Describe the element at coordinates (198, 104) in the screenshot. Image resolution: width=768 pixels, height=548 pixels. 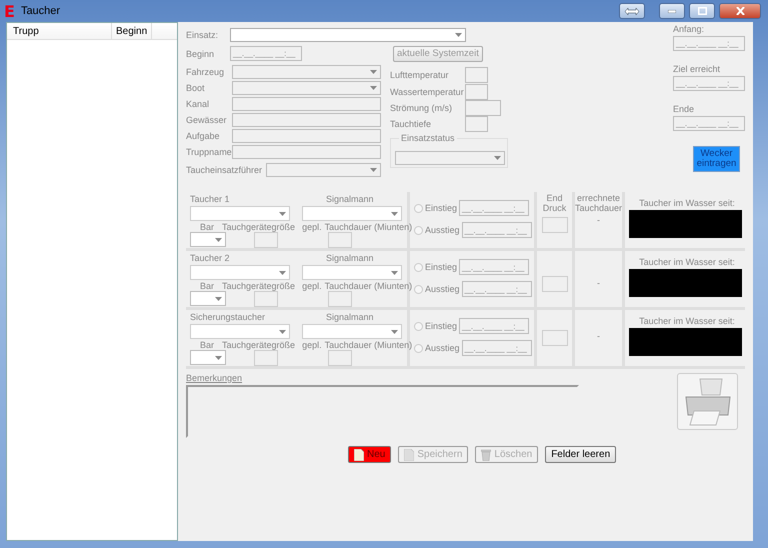
I see `field-label: Kanal` at that location.